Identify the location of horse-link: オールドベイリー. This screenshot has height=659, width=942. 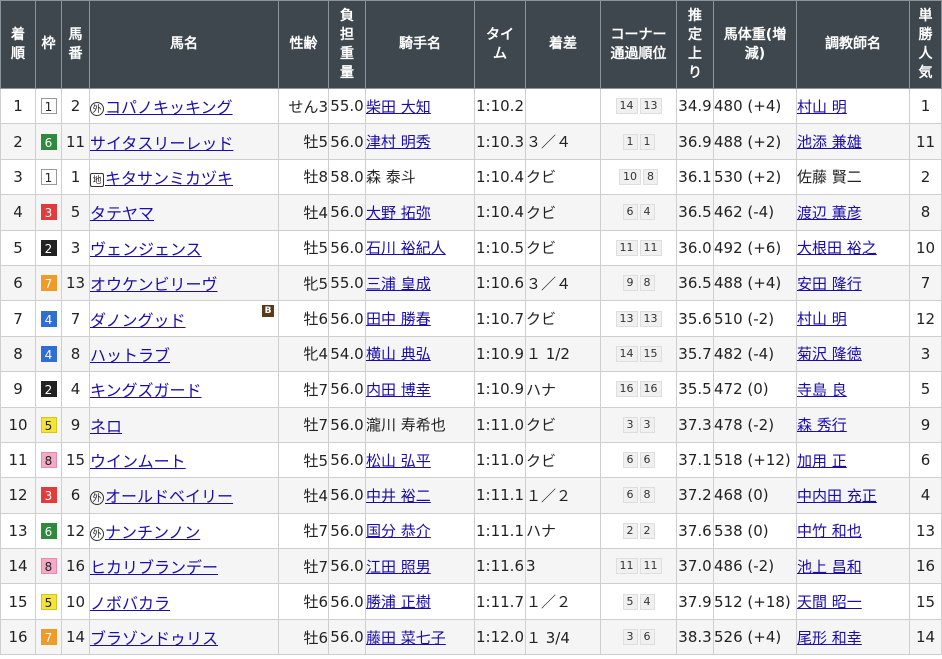
(169, 496).